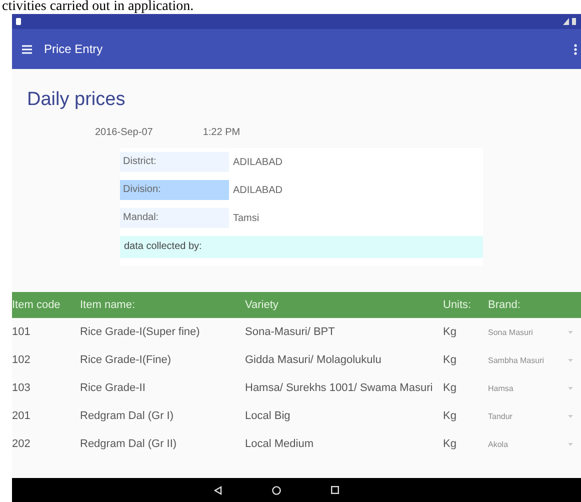 This screenshot has height=502, width=581. What do you see at coordinates (37, 305) in the screenshot?
I see `column-header: Item code` at bounding box center [37, 305].